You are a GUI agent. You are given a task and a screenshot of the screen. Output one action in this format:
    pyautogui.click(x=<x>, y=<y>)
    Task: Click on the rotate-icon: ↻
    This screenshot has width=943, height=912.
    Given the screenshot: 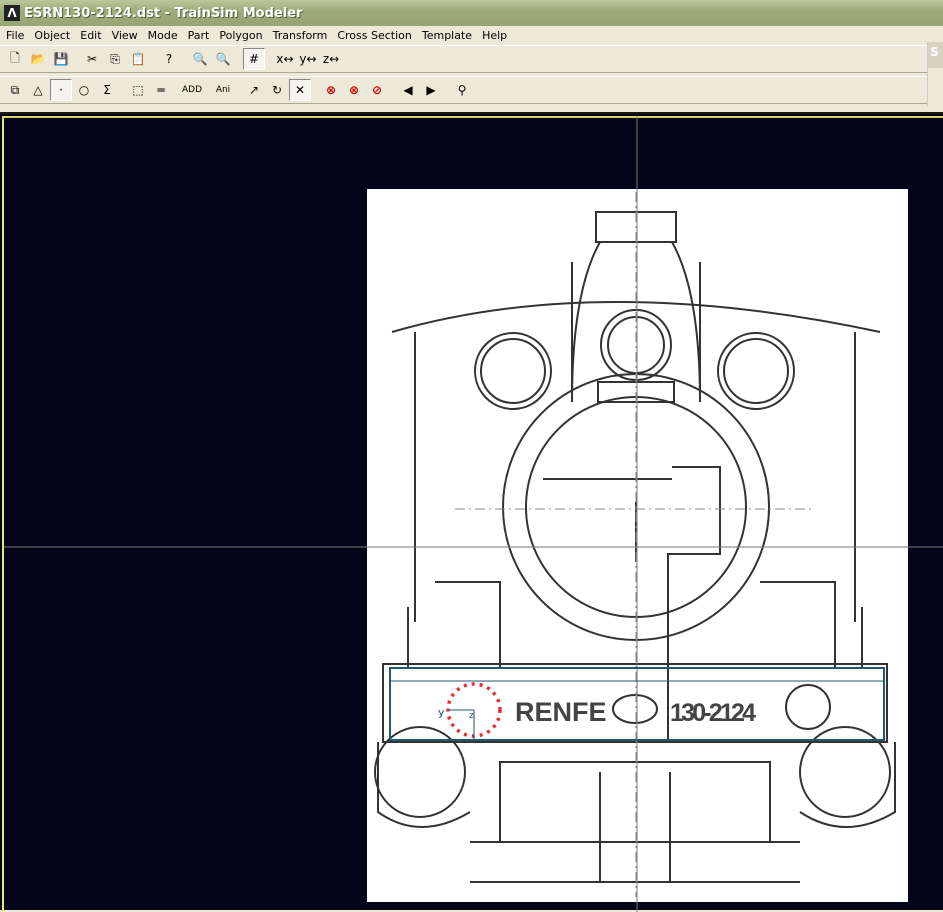 What is the action you would take?
    pyautogui.click(x=277, y=90)
    